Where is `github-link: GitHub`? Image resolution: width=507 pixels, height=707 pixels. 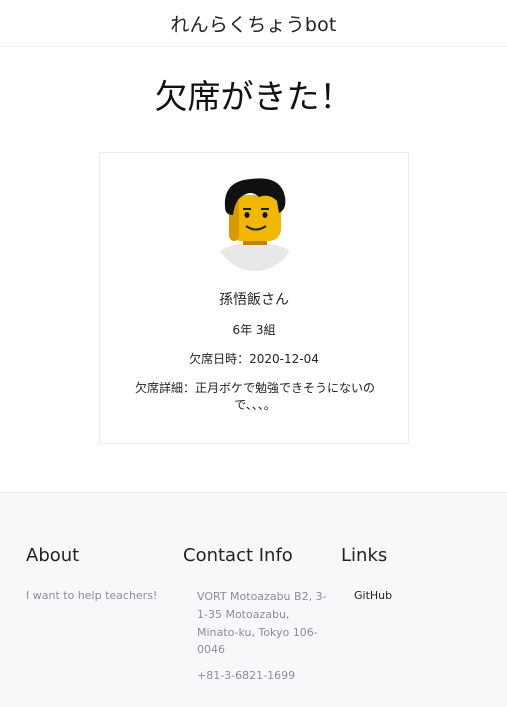 github-link: GitHub is located at coordinates (373, 595).